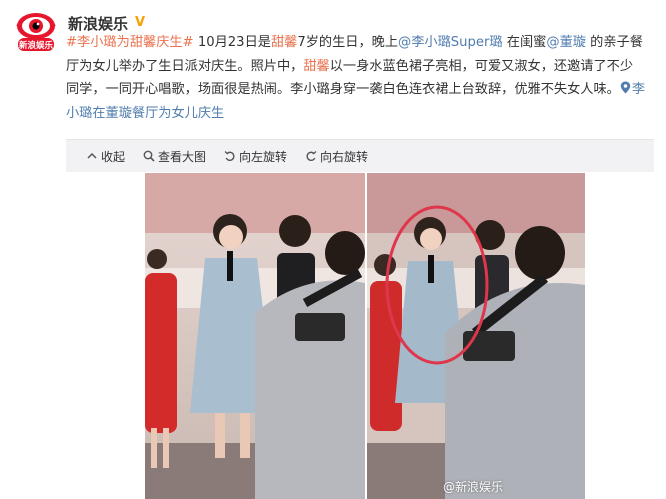 This screenshot has width=666, height=499. I want to click on rotate-right-button: 向右旋转, so click(336, 156).